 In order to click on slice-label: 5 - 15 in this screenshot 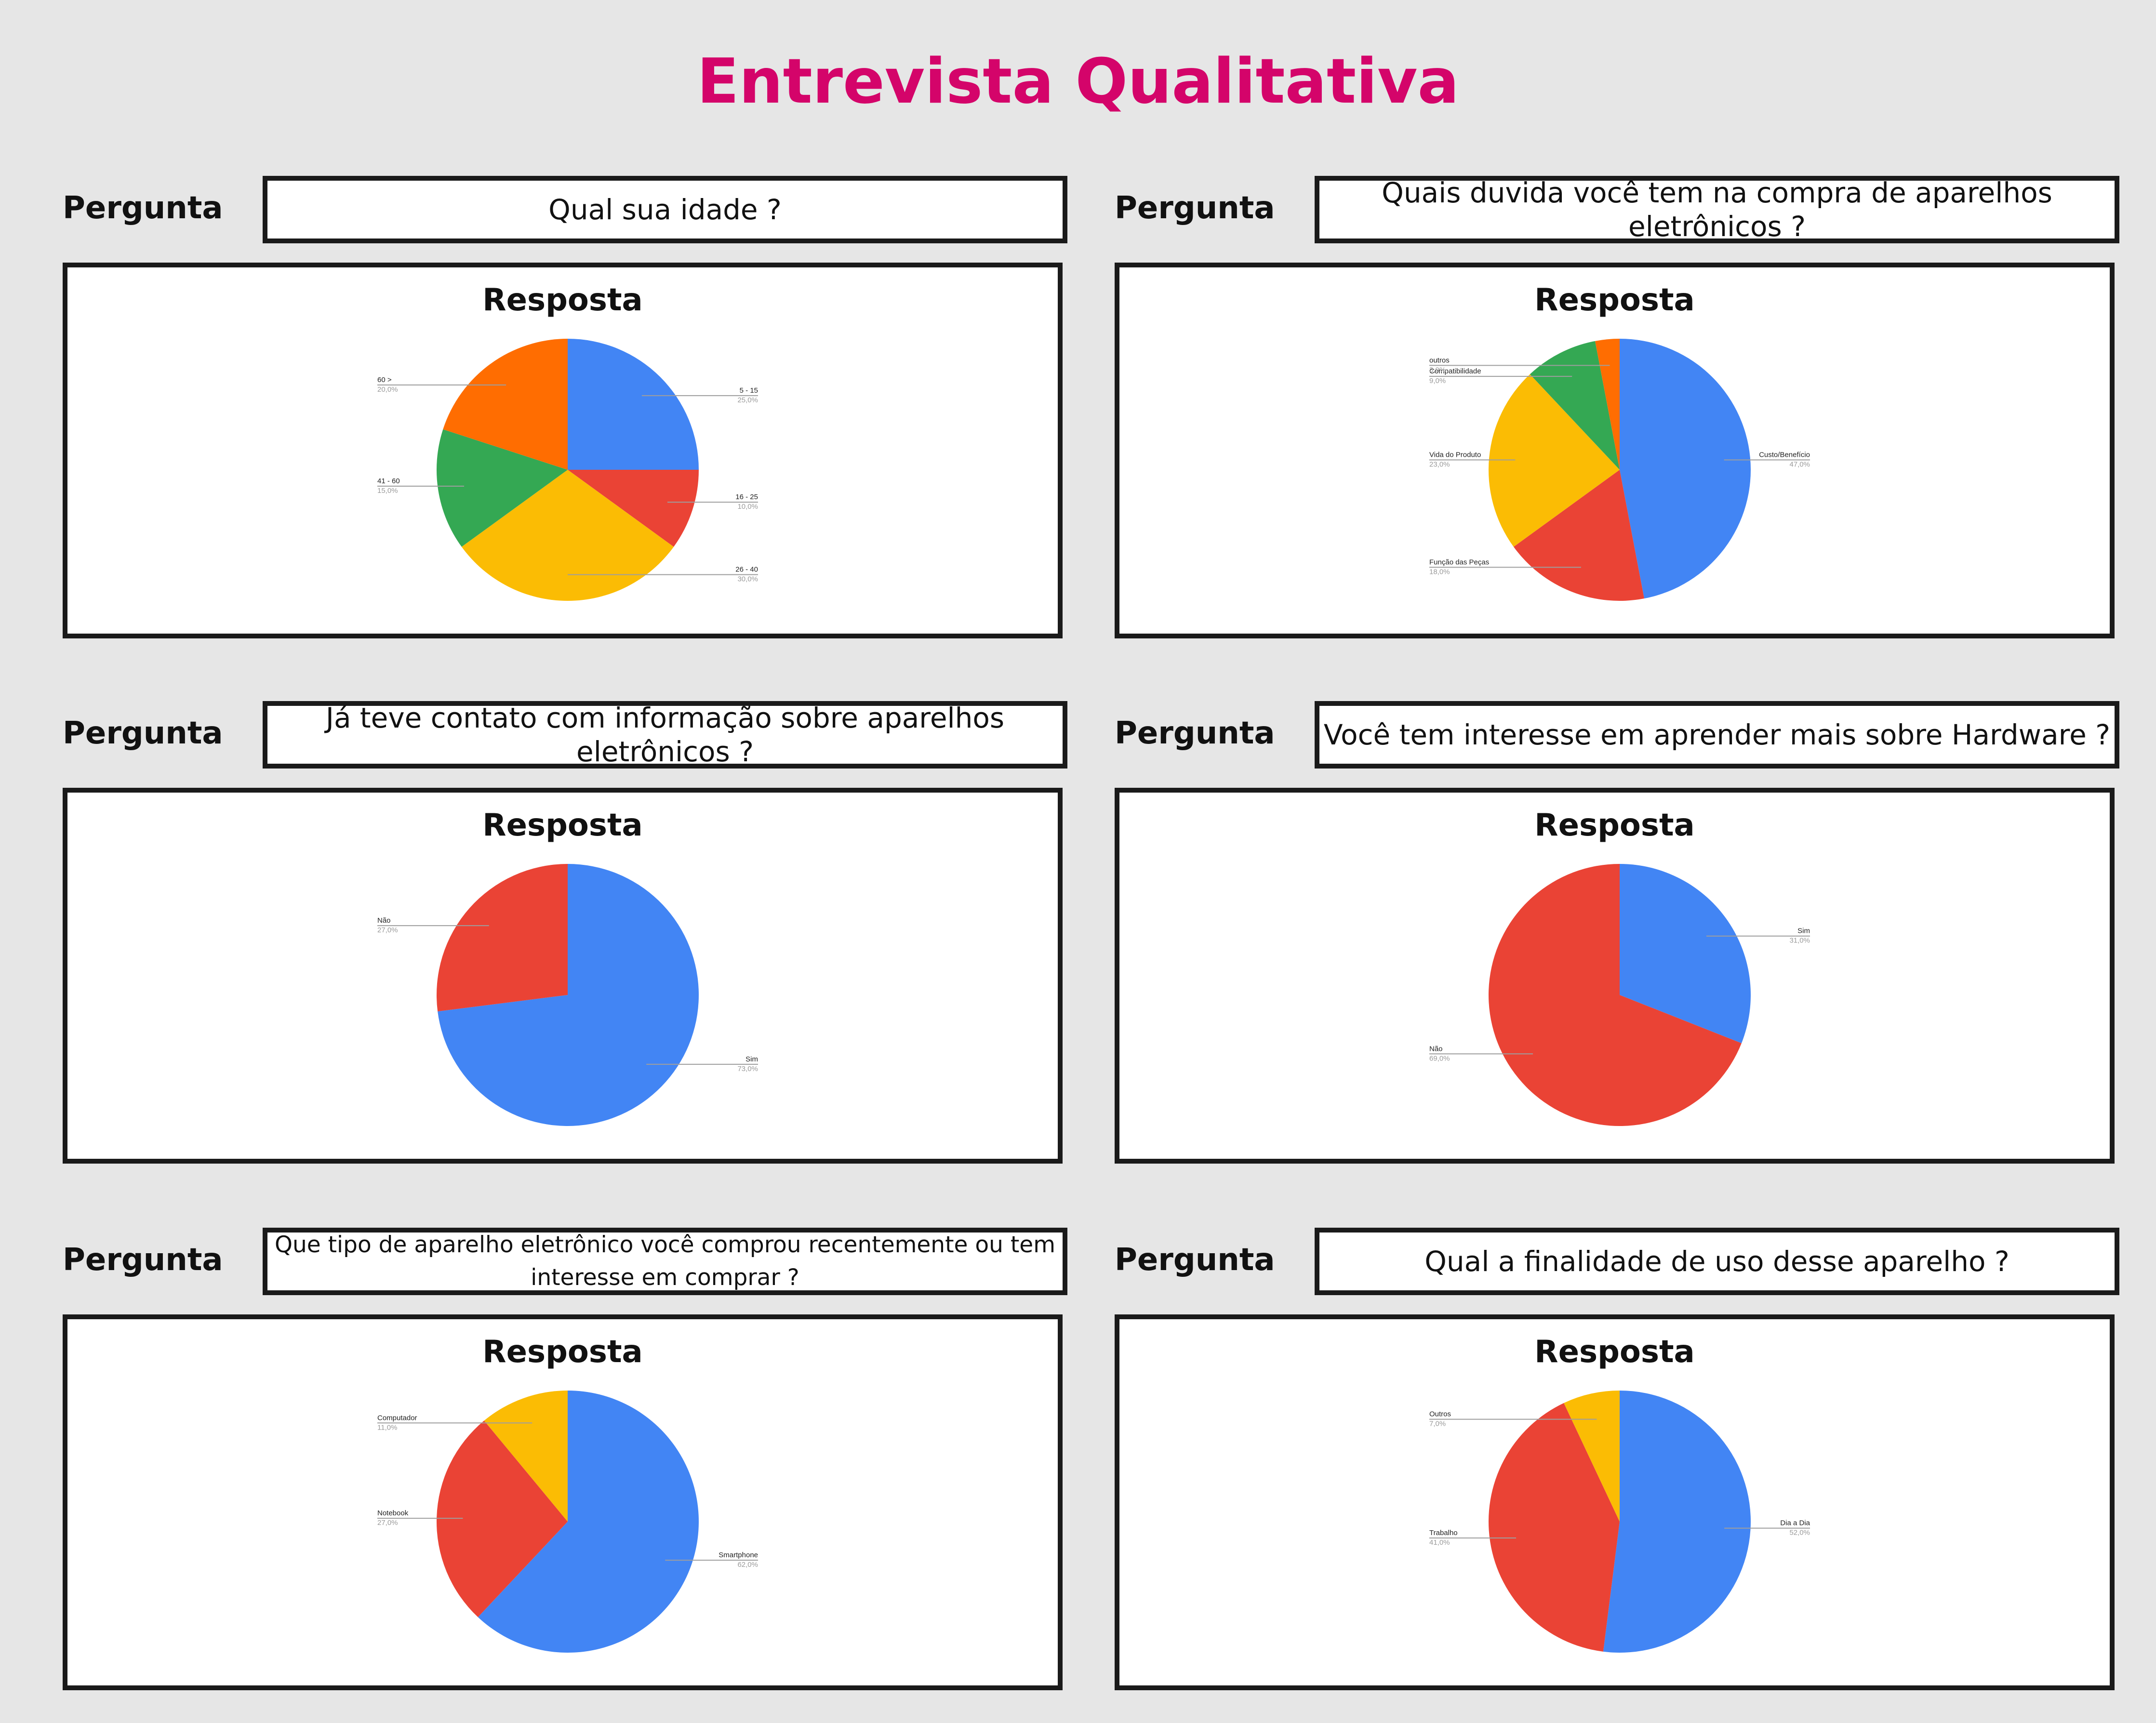, I will do `click(749, 390)`.